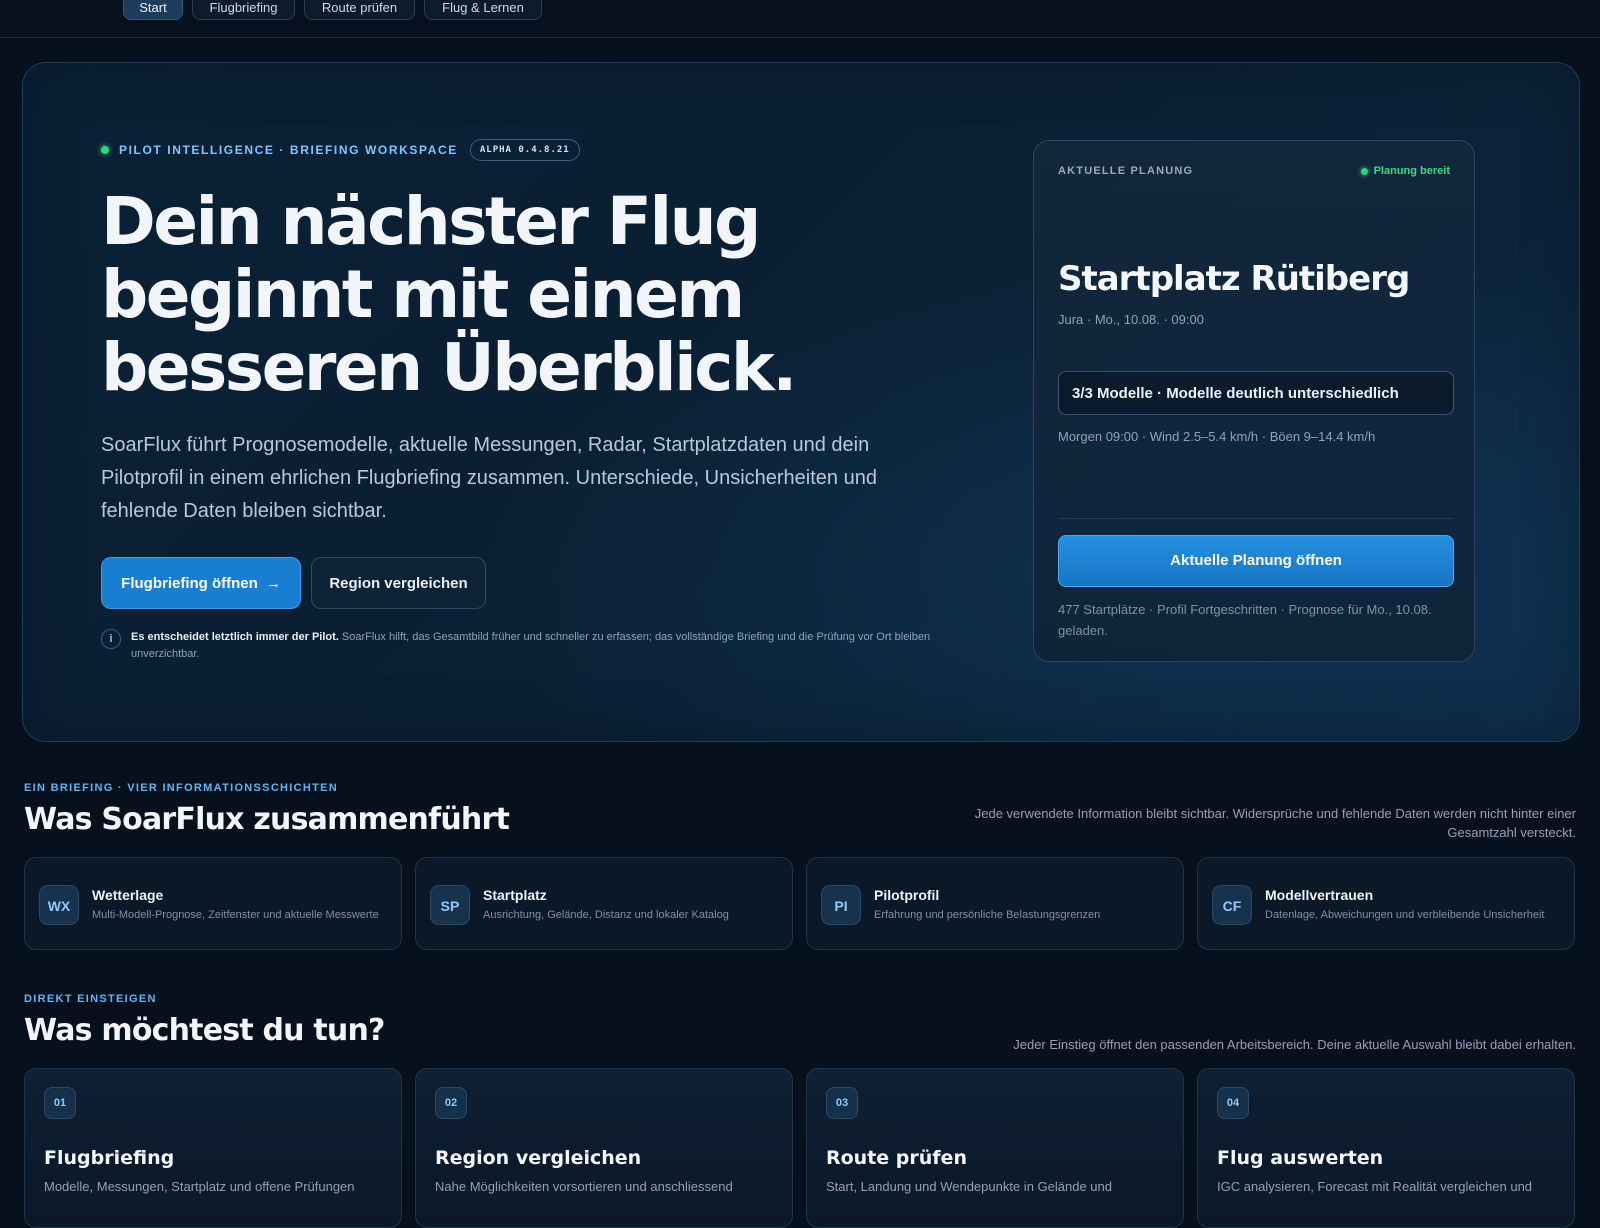  Describe the element at coordinates (111, 639) in the screenshot. I see `info-icon: i` at that location.